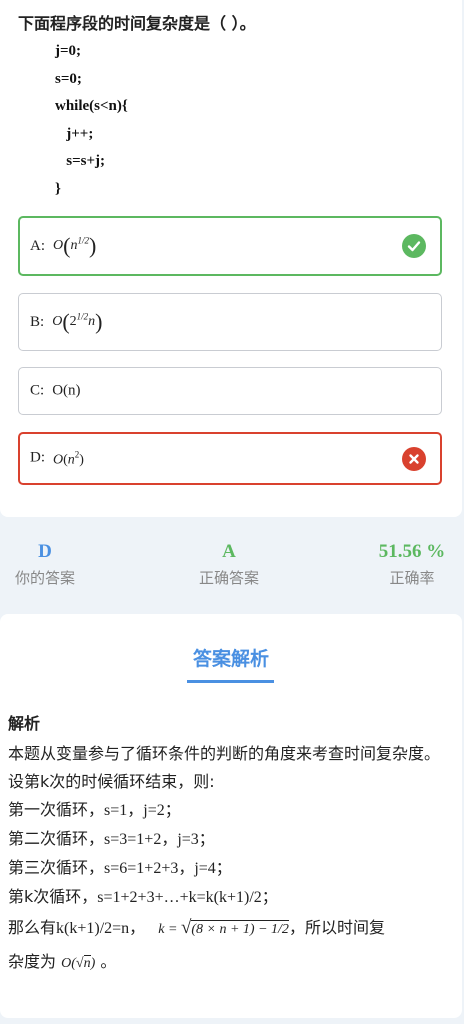 This screenshot has width=464, height=1024. Describe the element at coordinates (66, 390) in the screenshot. I see `option-formula: O(n)` at that location.